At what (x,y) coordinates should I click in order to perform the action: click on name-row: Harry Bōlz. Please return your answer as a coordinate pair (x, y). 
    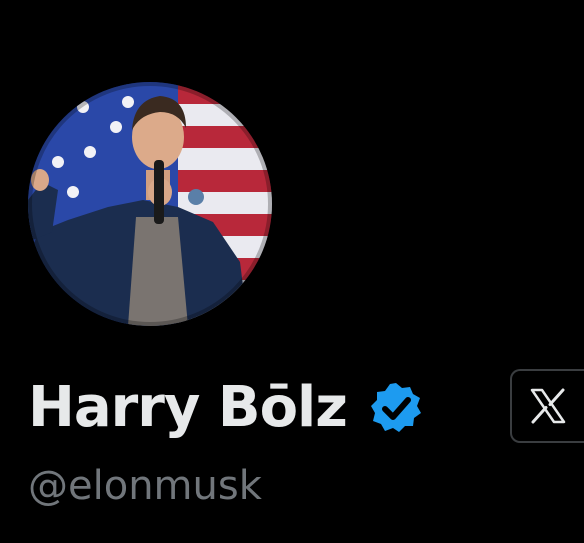
    Looking at the image, I should click on (225, 408).